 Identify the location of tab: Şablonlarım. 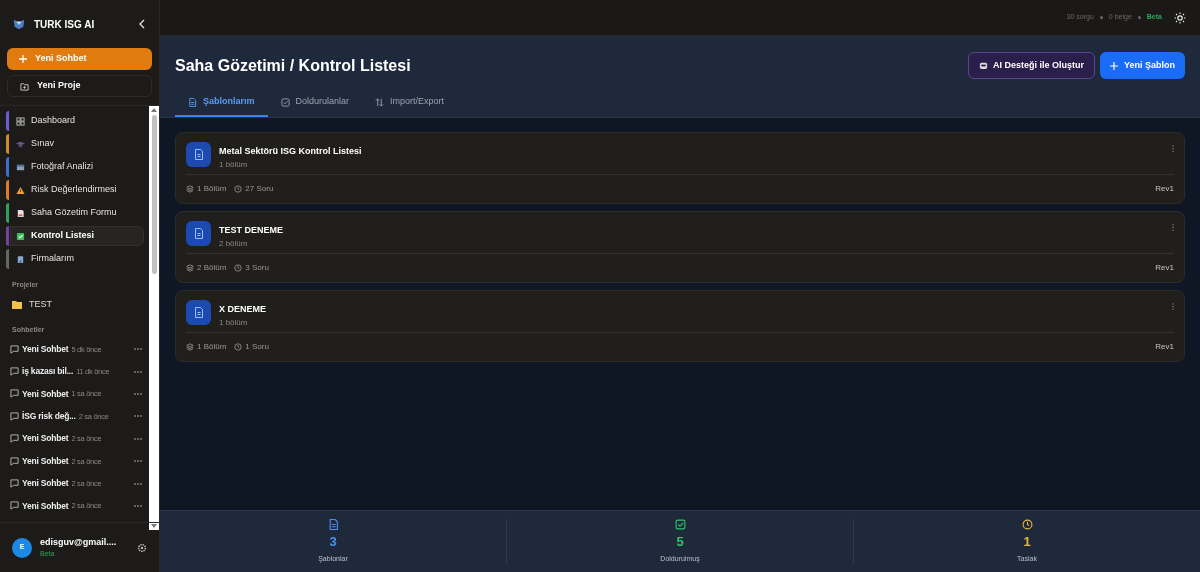
(221, 103).